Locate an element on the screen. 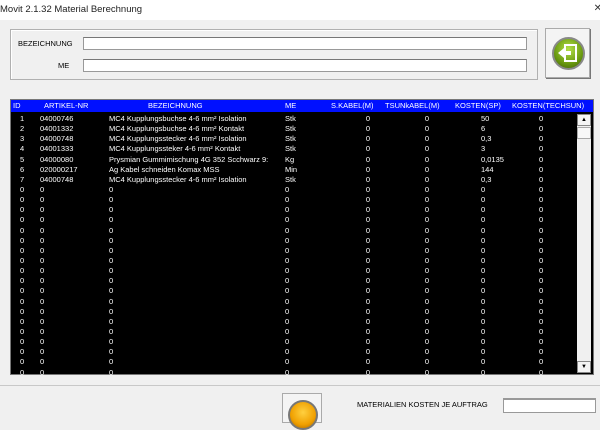 The height and width of the screenshot is (430, 600). me-label: ME is located at coordinates (64, 65).